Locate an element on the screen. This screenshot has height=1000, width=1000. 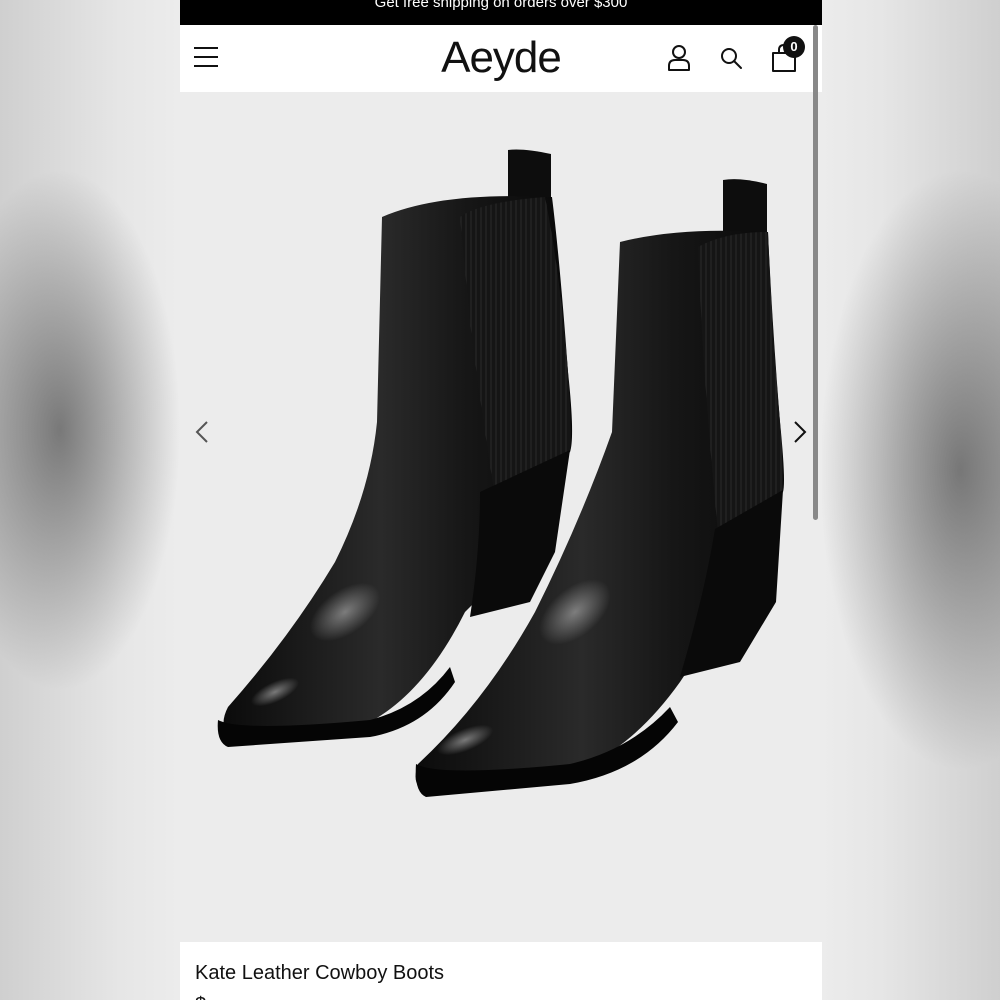
search-icon is located at coordinates (731, 58).